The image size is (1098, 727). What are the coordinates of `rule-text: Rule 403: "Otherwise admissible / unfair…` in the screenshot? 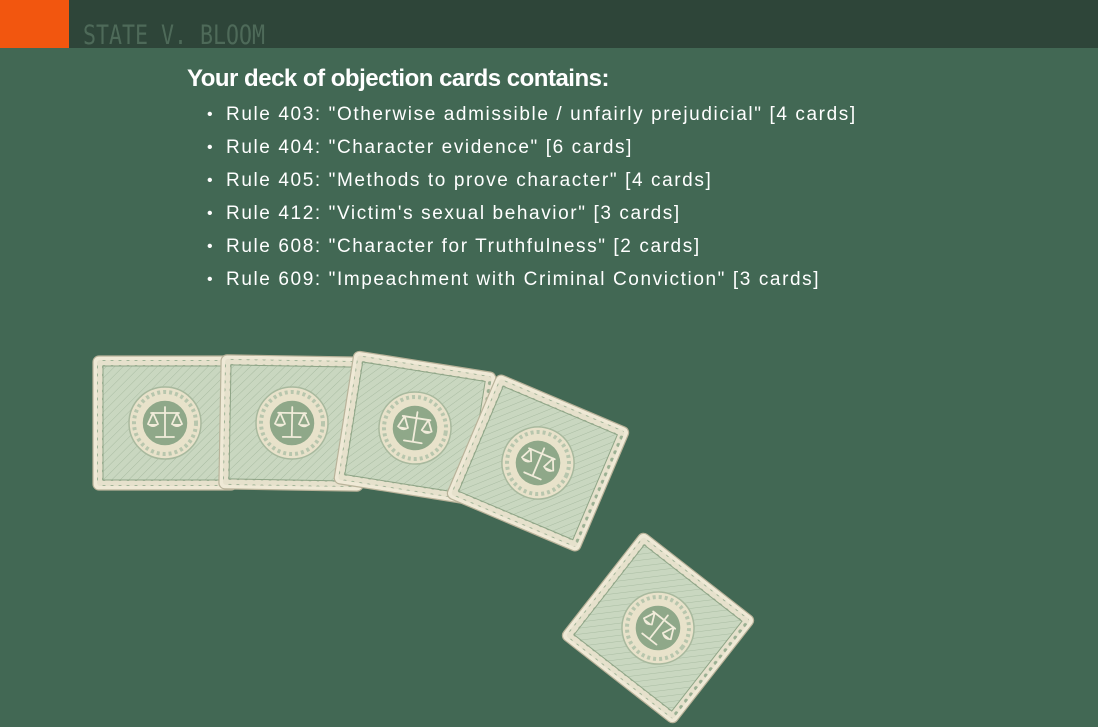 It's located at (541, 114).